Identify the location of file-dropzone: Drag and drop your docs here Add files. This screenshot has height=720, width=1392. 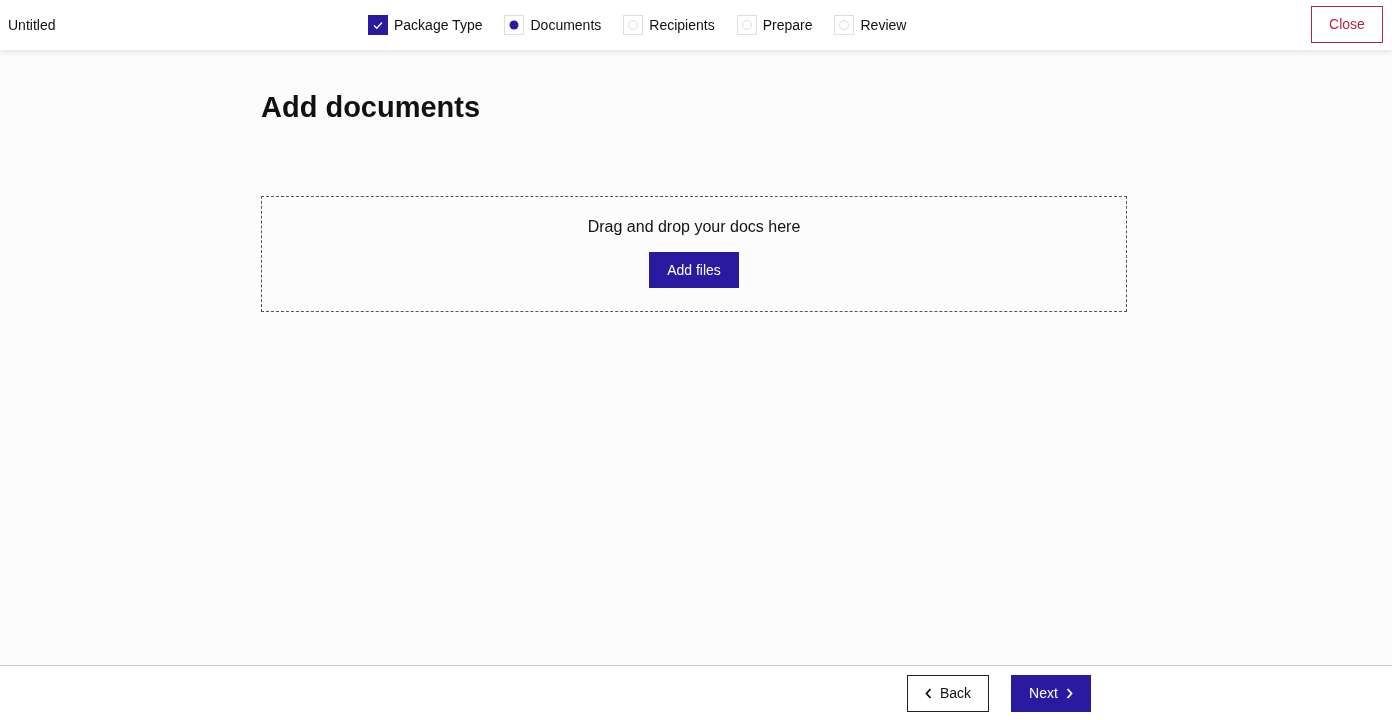
(694, 254).